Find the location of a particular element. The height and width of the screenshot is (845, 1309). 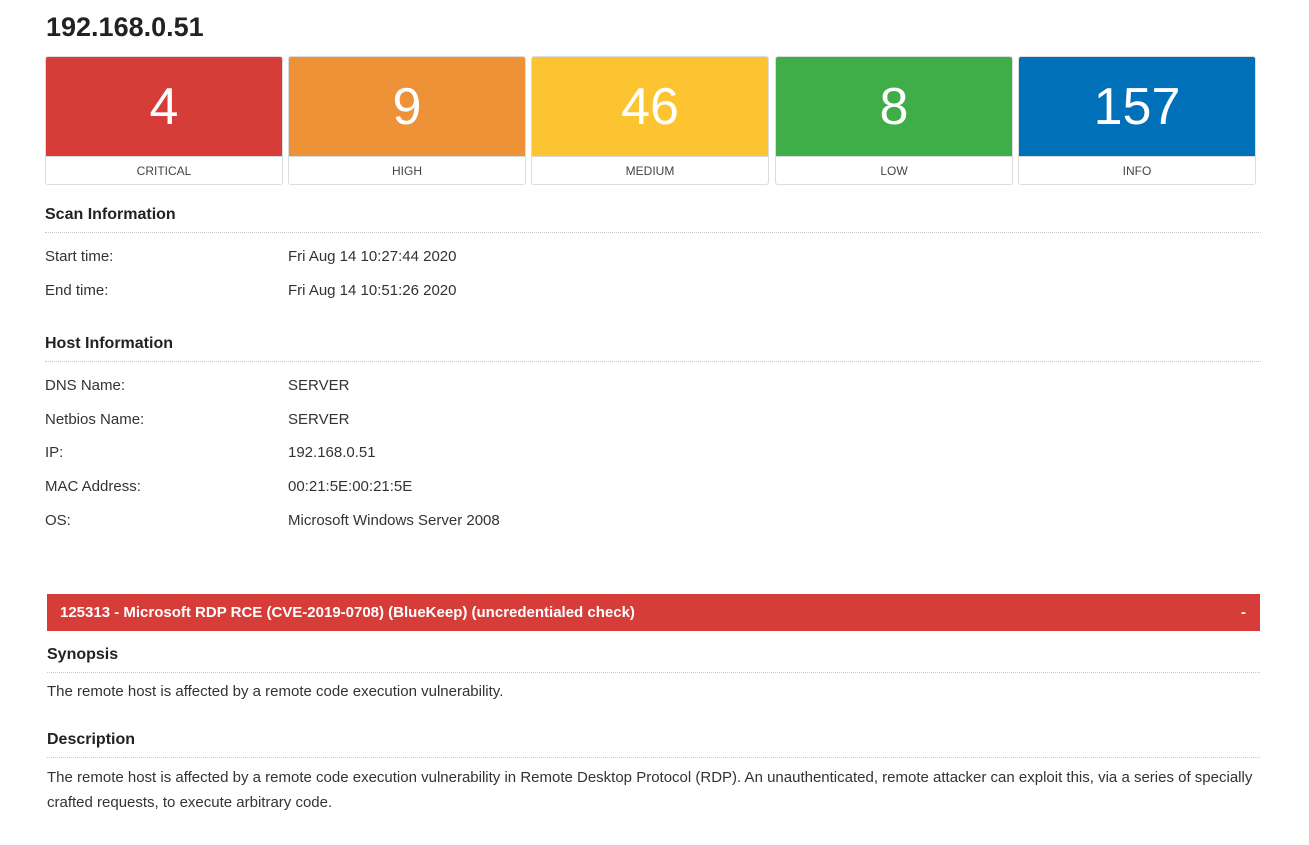

os-value: Microsoft Windows Server 2008 is located at coordinates (394, 520).